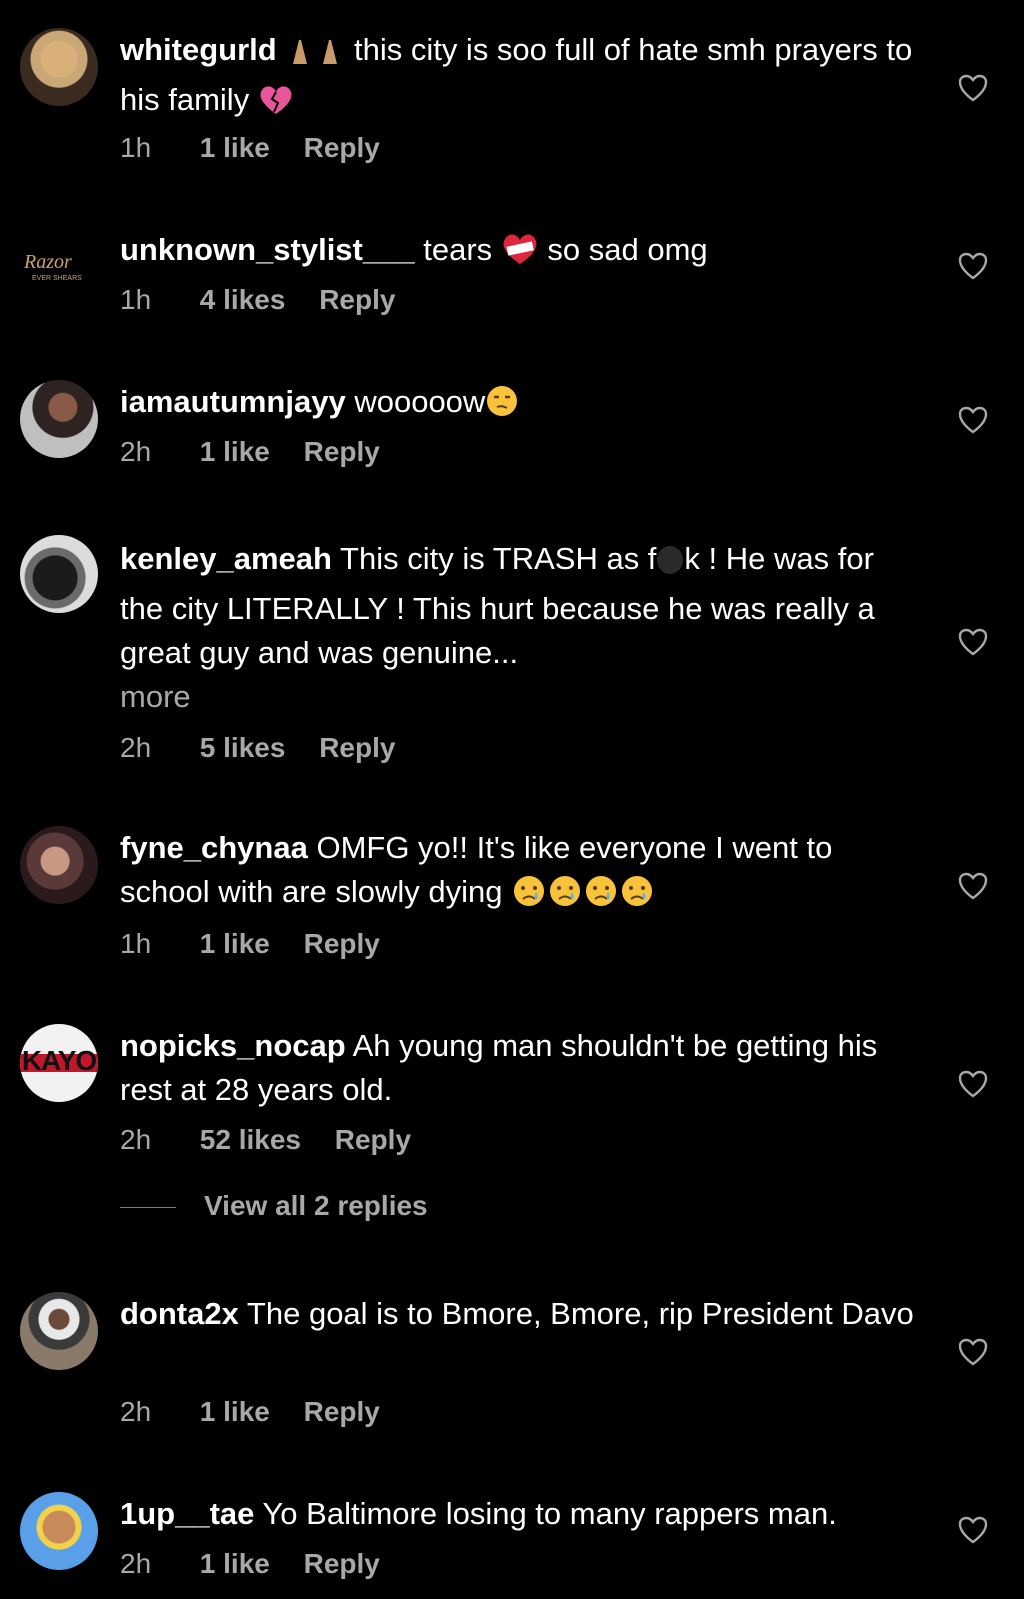  What do you see at coordinates (226, 558) in the screenshot?
I see `comment-username: kenley_ameah` at bounding box center [226, 558].